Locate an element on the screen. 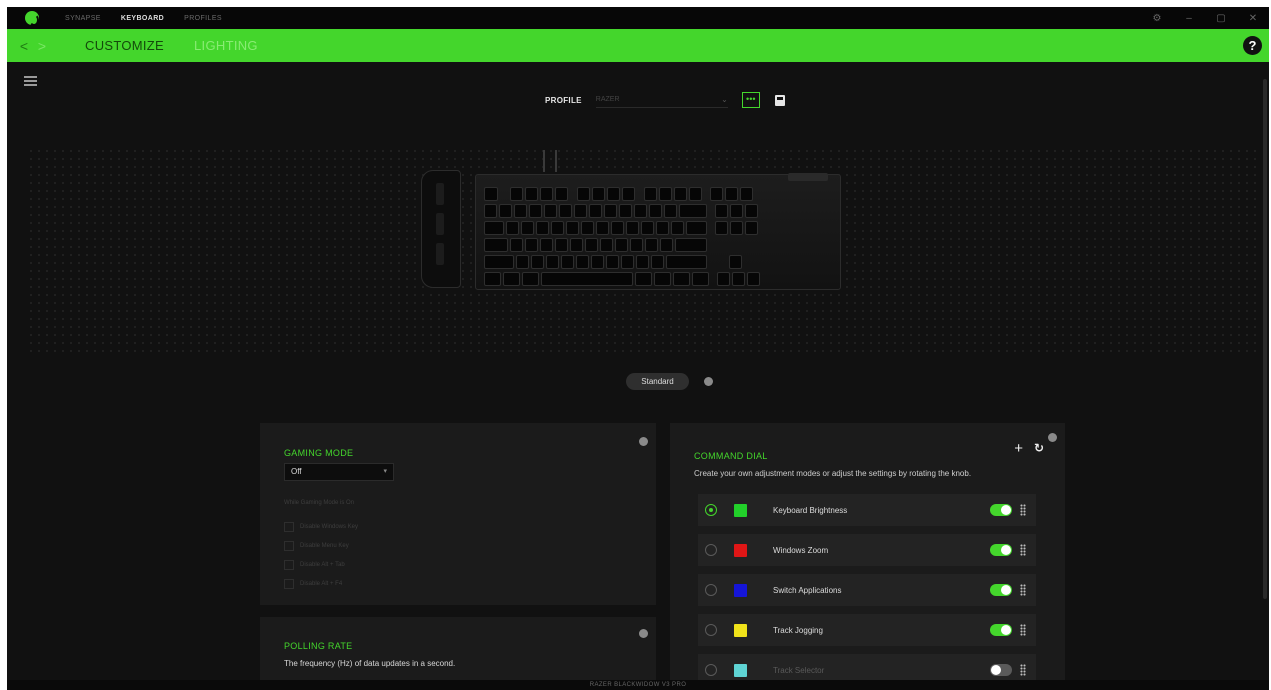 Image resolution: width=1271 pixels, height=690 pixels. disable-alt-f4-option: Disable Alt + F4 is located at coordinates (313, 584).